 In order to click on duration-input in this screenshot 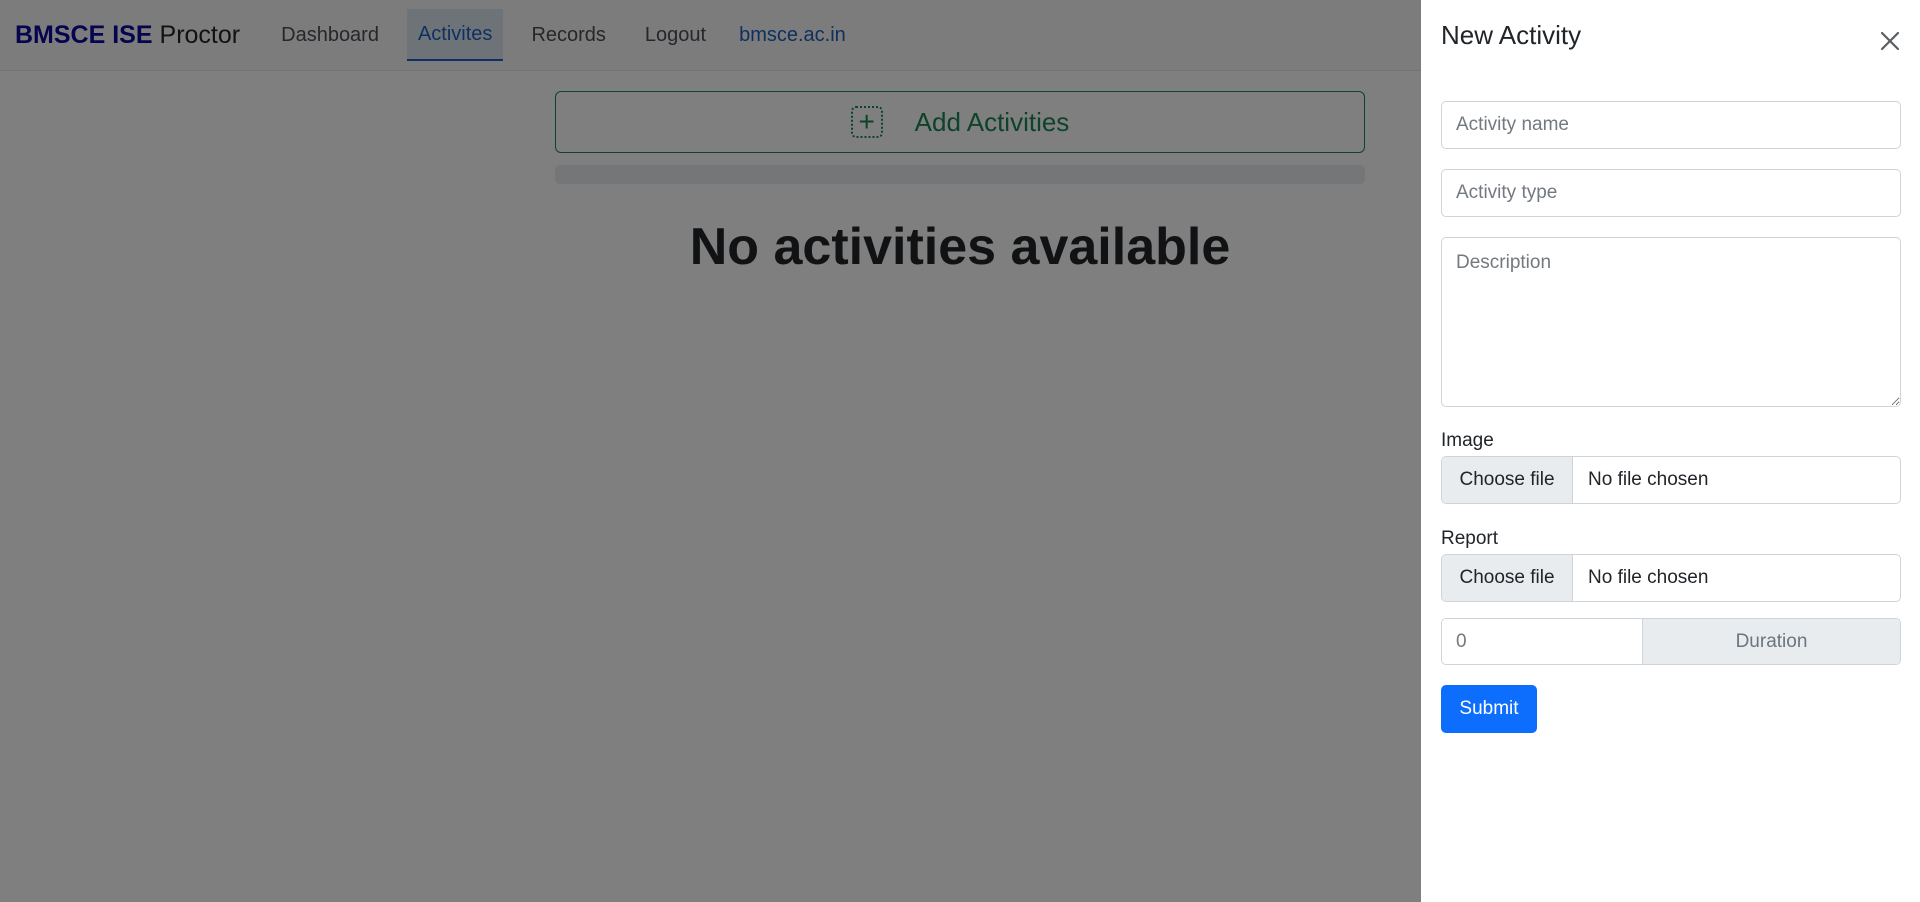, I will do `click(1542, 641)`.